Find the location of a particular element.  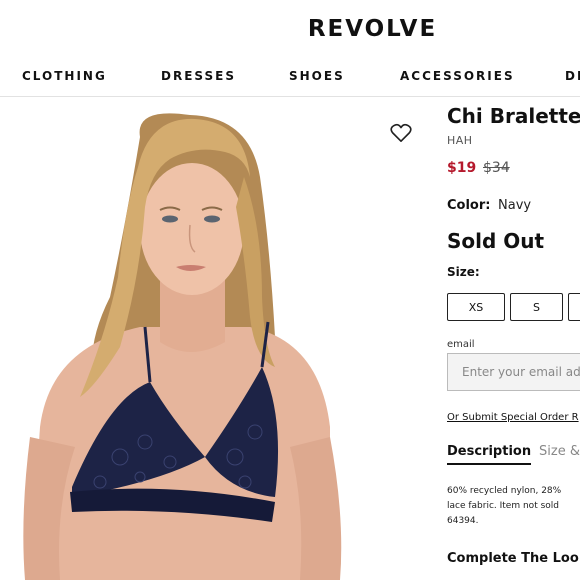

size-option-xs: XS is located at coordinates (476, 307).